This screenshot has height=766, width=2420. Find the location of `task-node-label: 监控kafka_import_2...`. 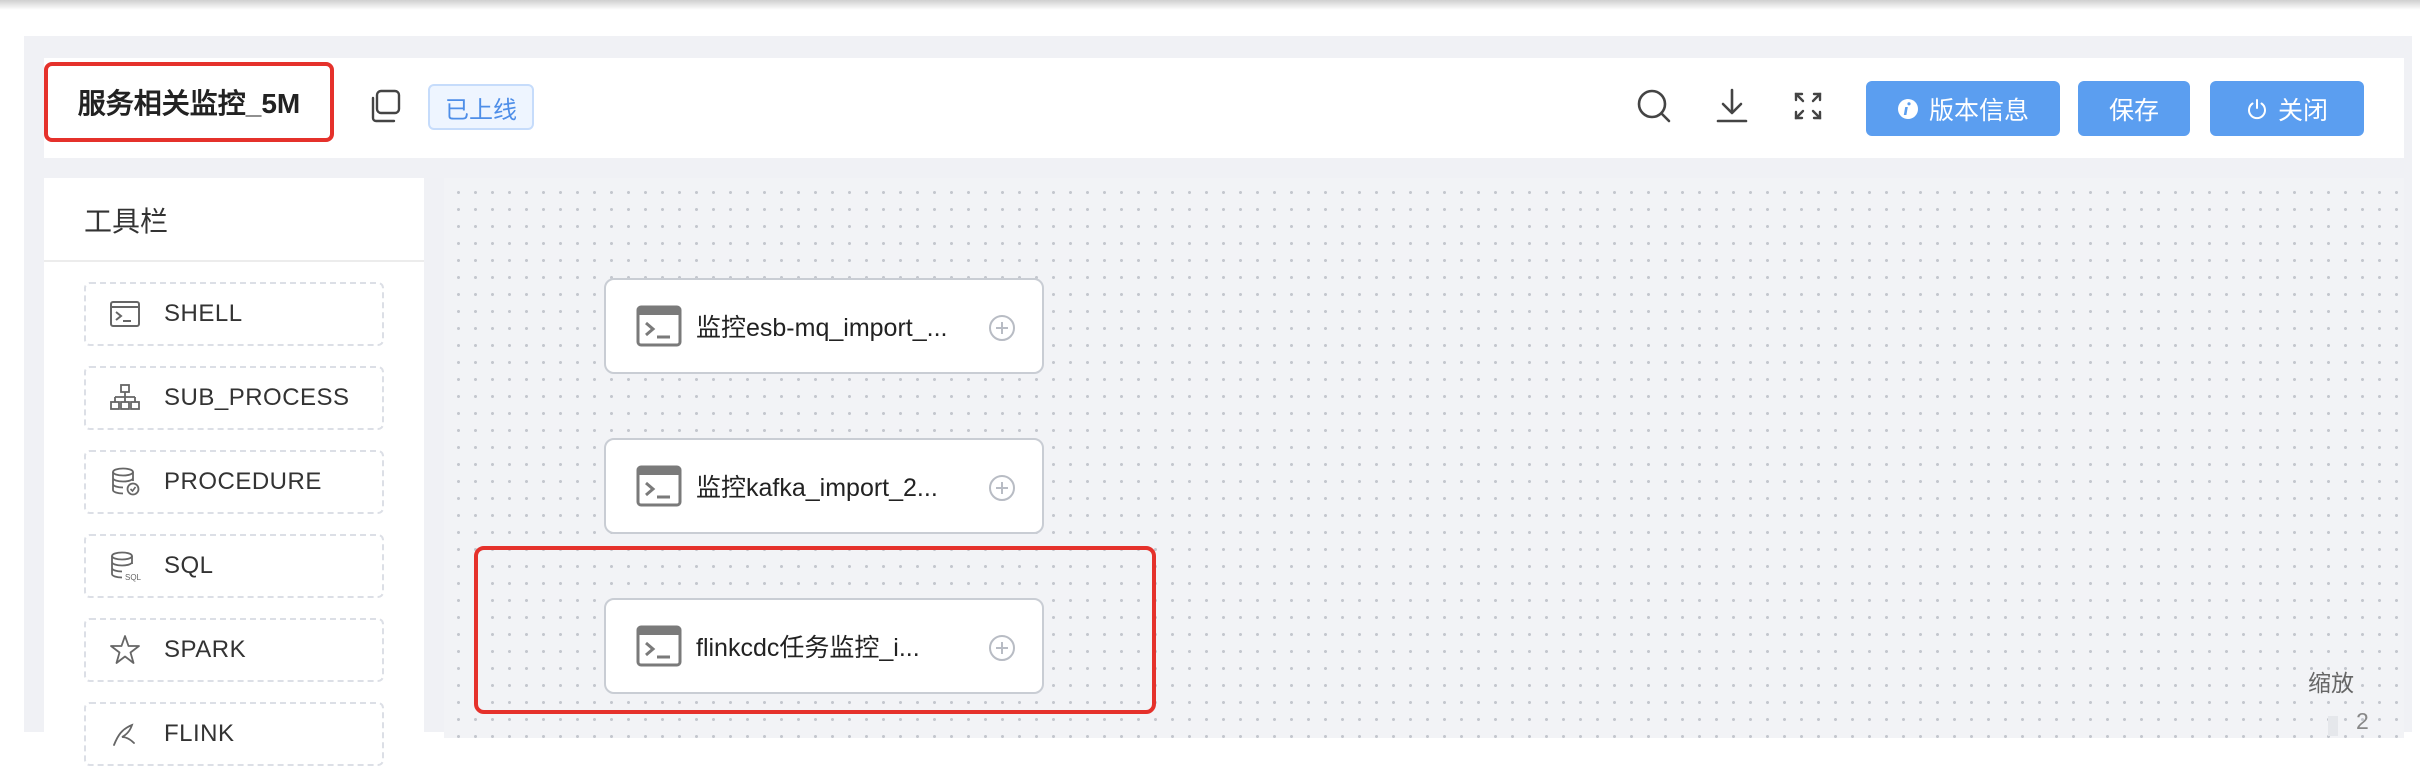

task-node-label: 监控kafka_import_2... is located at coordinates (817, 488).